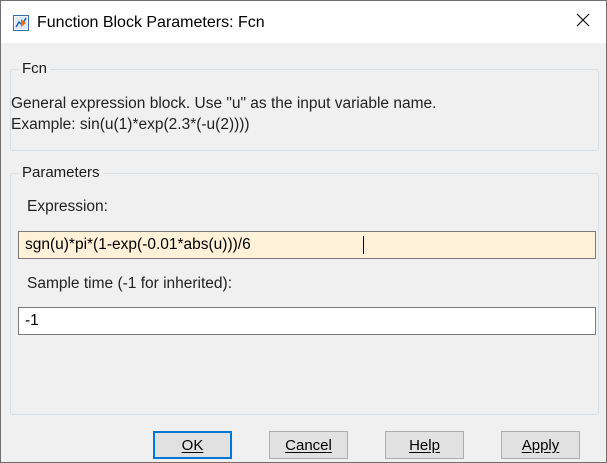  Describe the element at coordinates (363, 245) in the screenshot. I see `text-caret` at that location.